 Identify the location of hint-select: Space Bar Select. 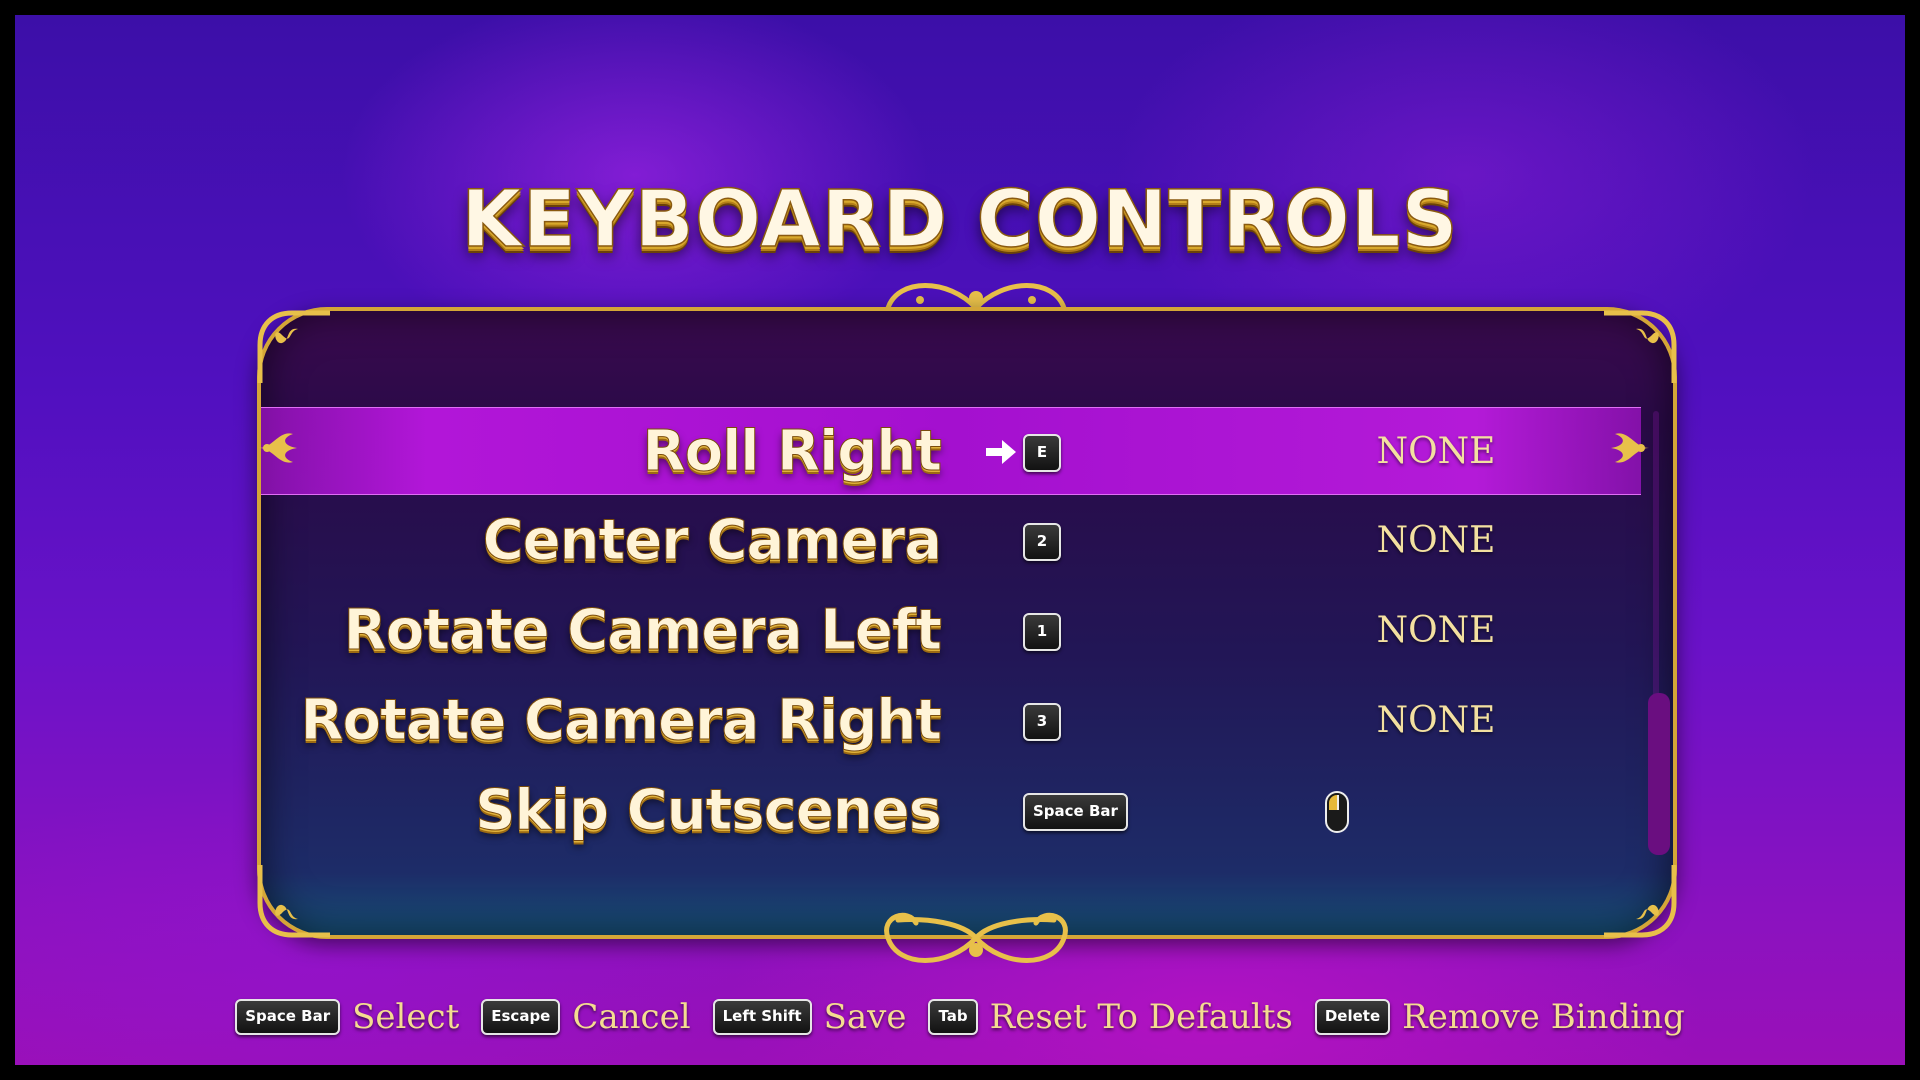
(347, 1017).